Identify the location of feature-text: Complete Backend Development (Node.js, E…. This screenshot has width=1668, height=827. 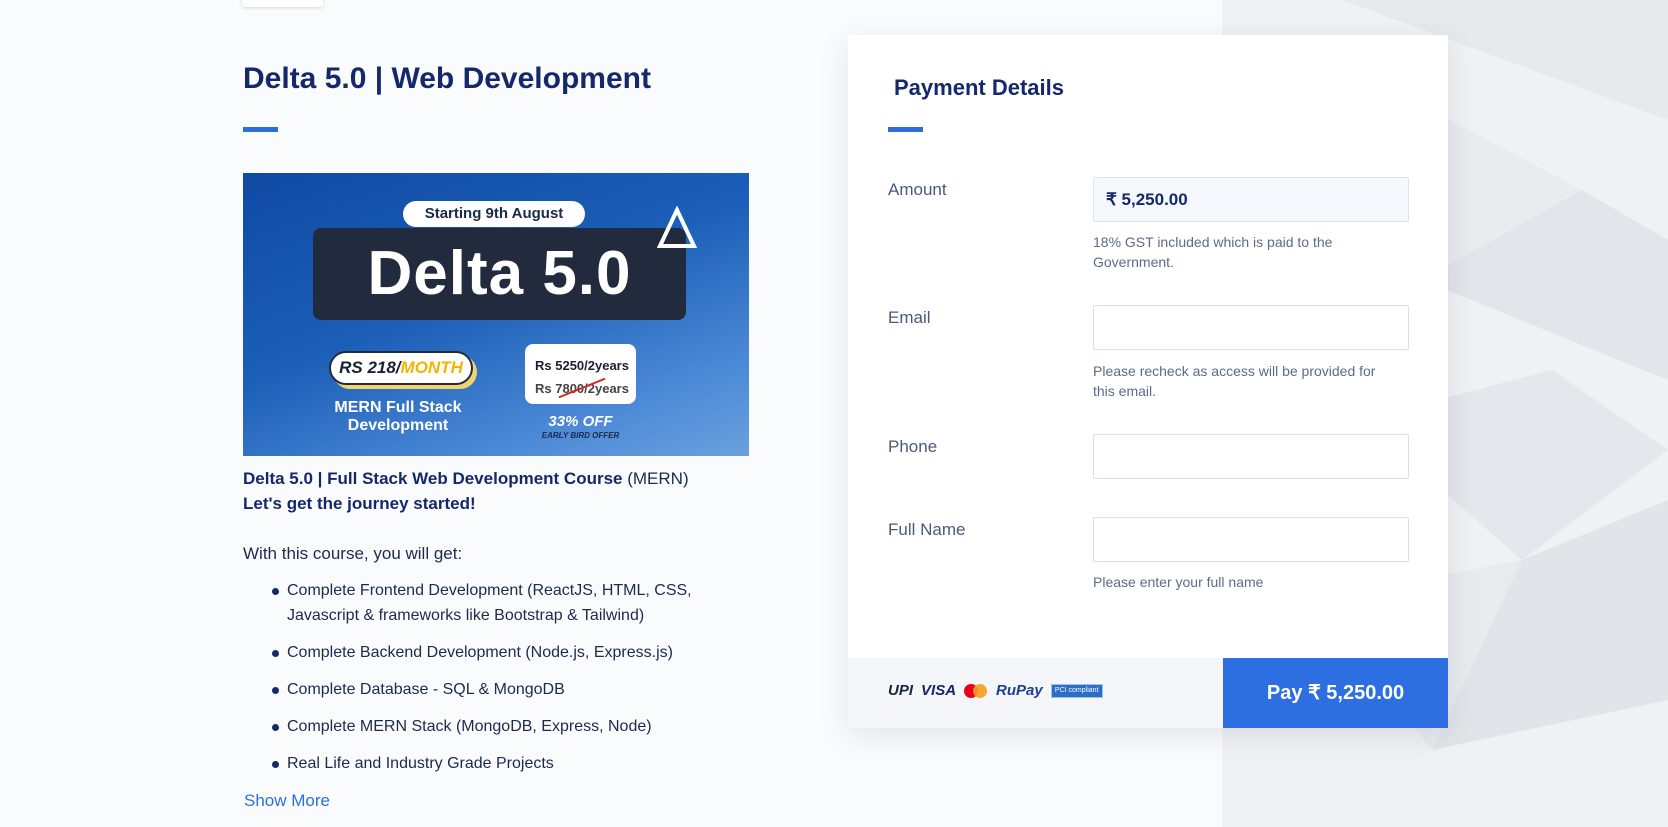
(480, 652).